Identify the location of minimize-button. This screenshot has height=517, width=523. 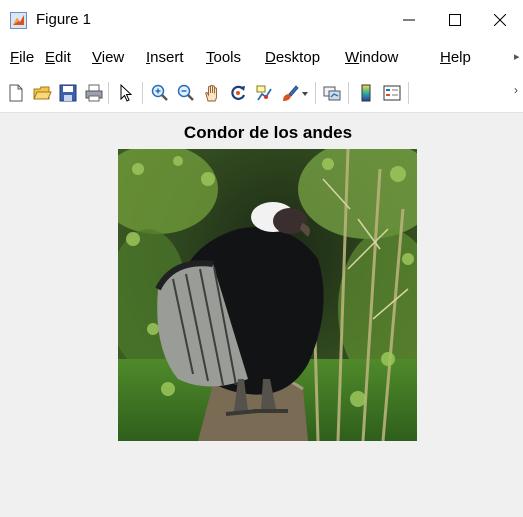
(409, 20).